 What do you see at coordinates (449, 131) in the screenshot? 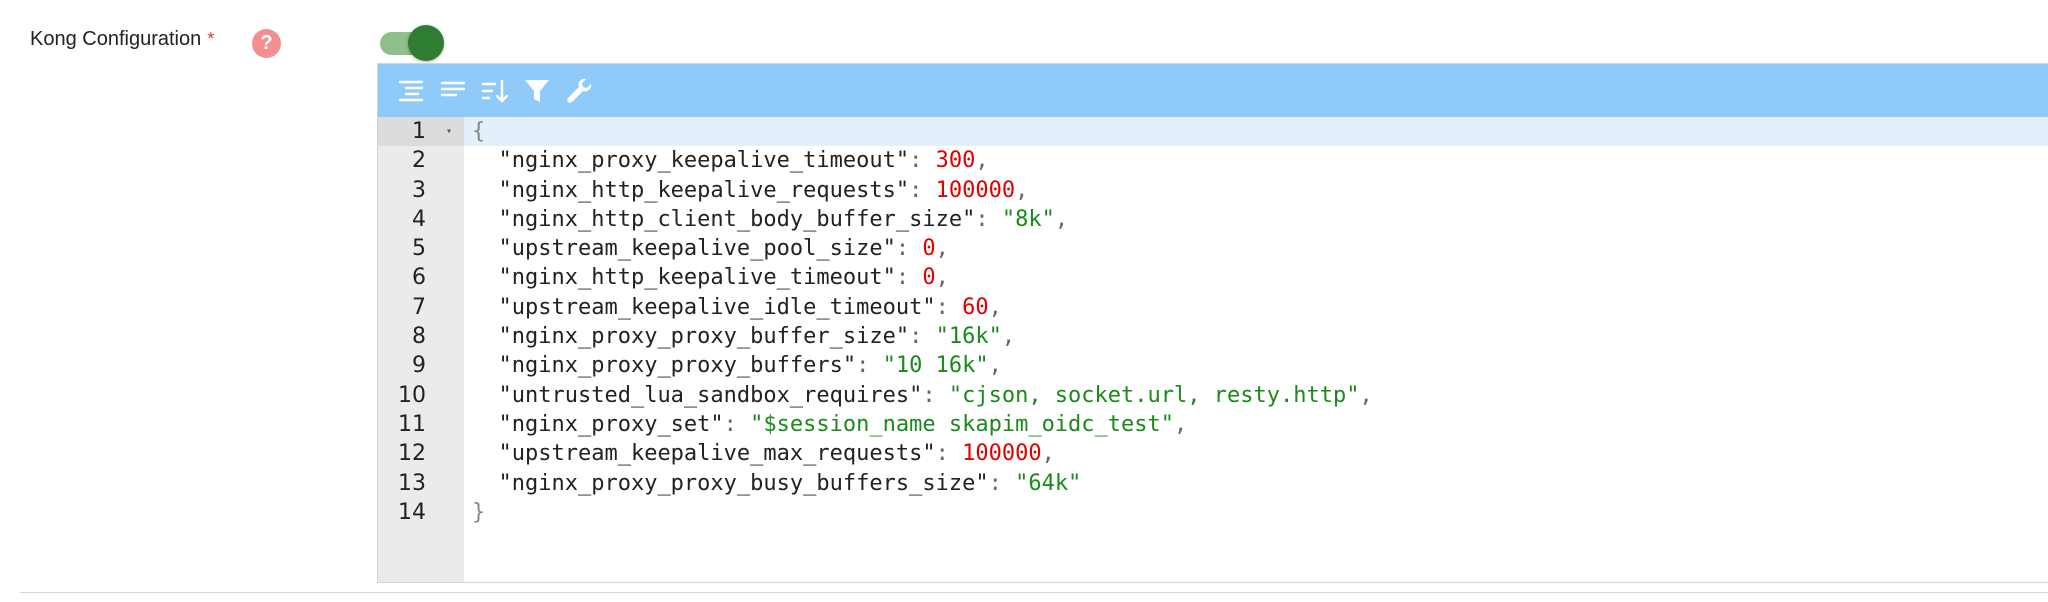
I see `fold-toggle-icon: ▾` at bounding box center [449, 131].